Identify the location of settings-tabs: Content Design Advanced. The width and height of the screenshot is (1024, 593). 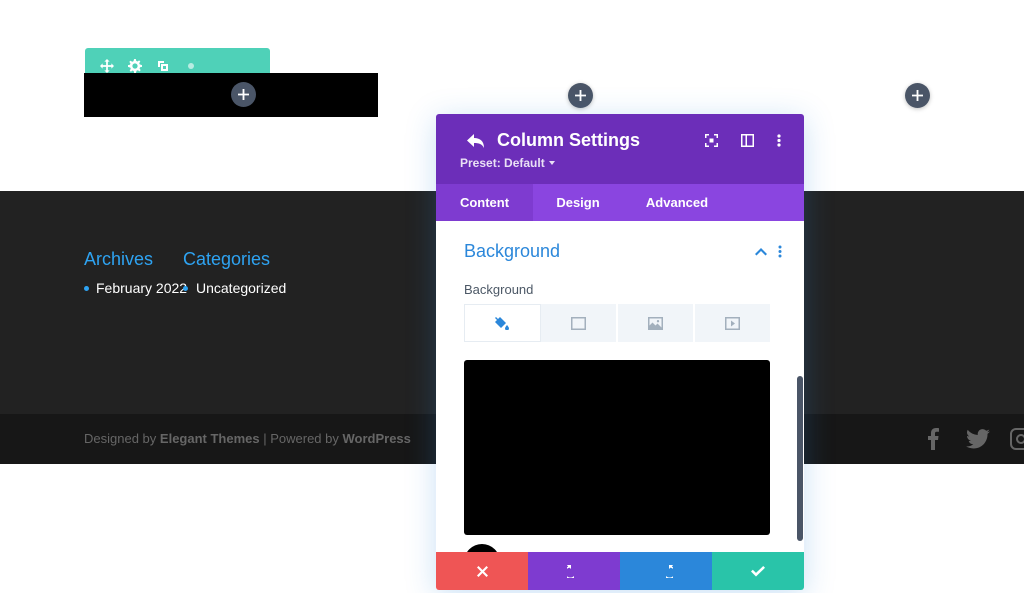
(620, 202).